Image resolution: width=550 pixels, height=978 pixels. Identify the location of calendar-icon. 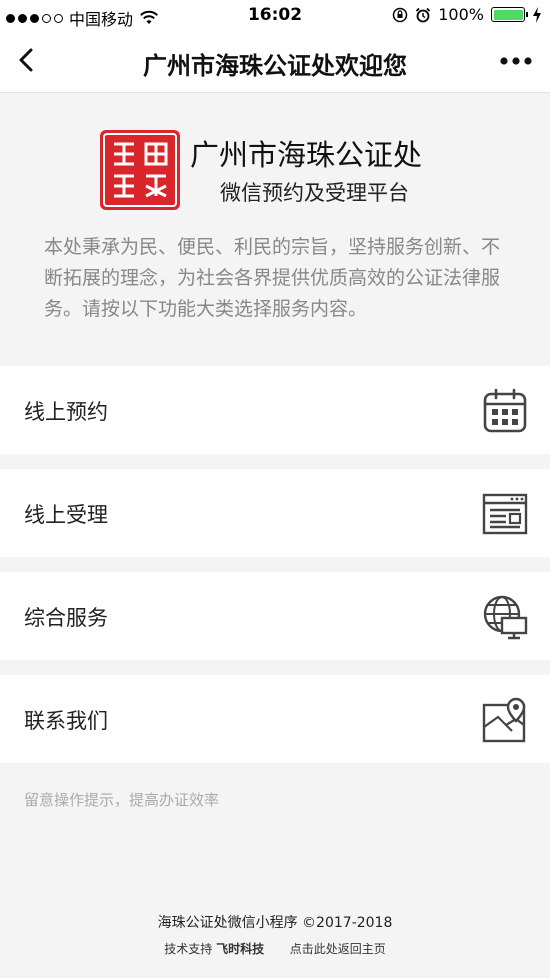
(505, 410).